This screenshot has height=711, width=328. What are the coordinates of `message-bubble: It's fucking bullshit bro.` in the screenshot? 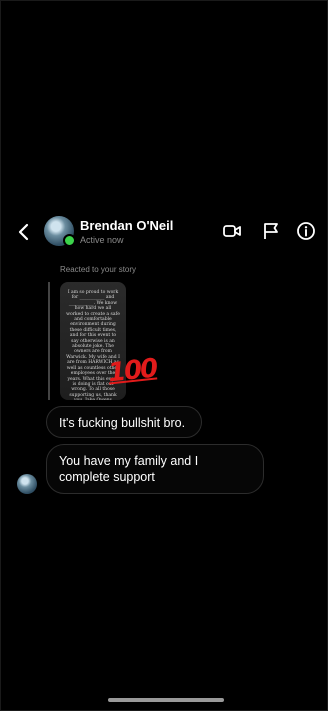 It's located at (124, 422).